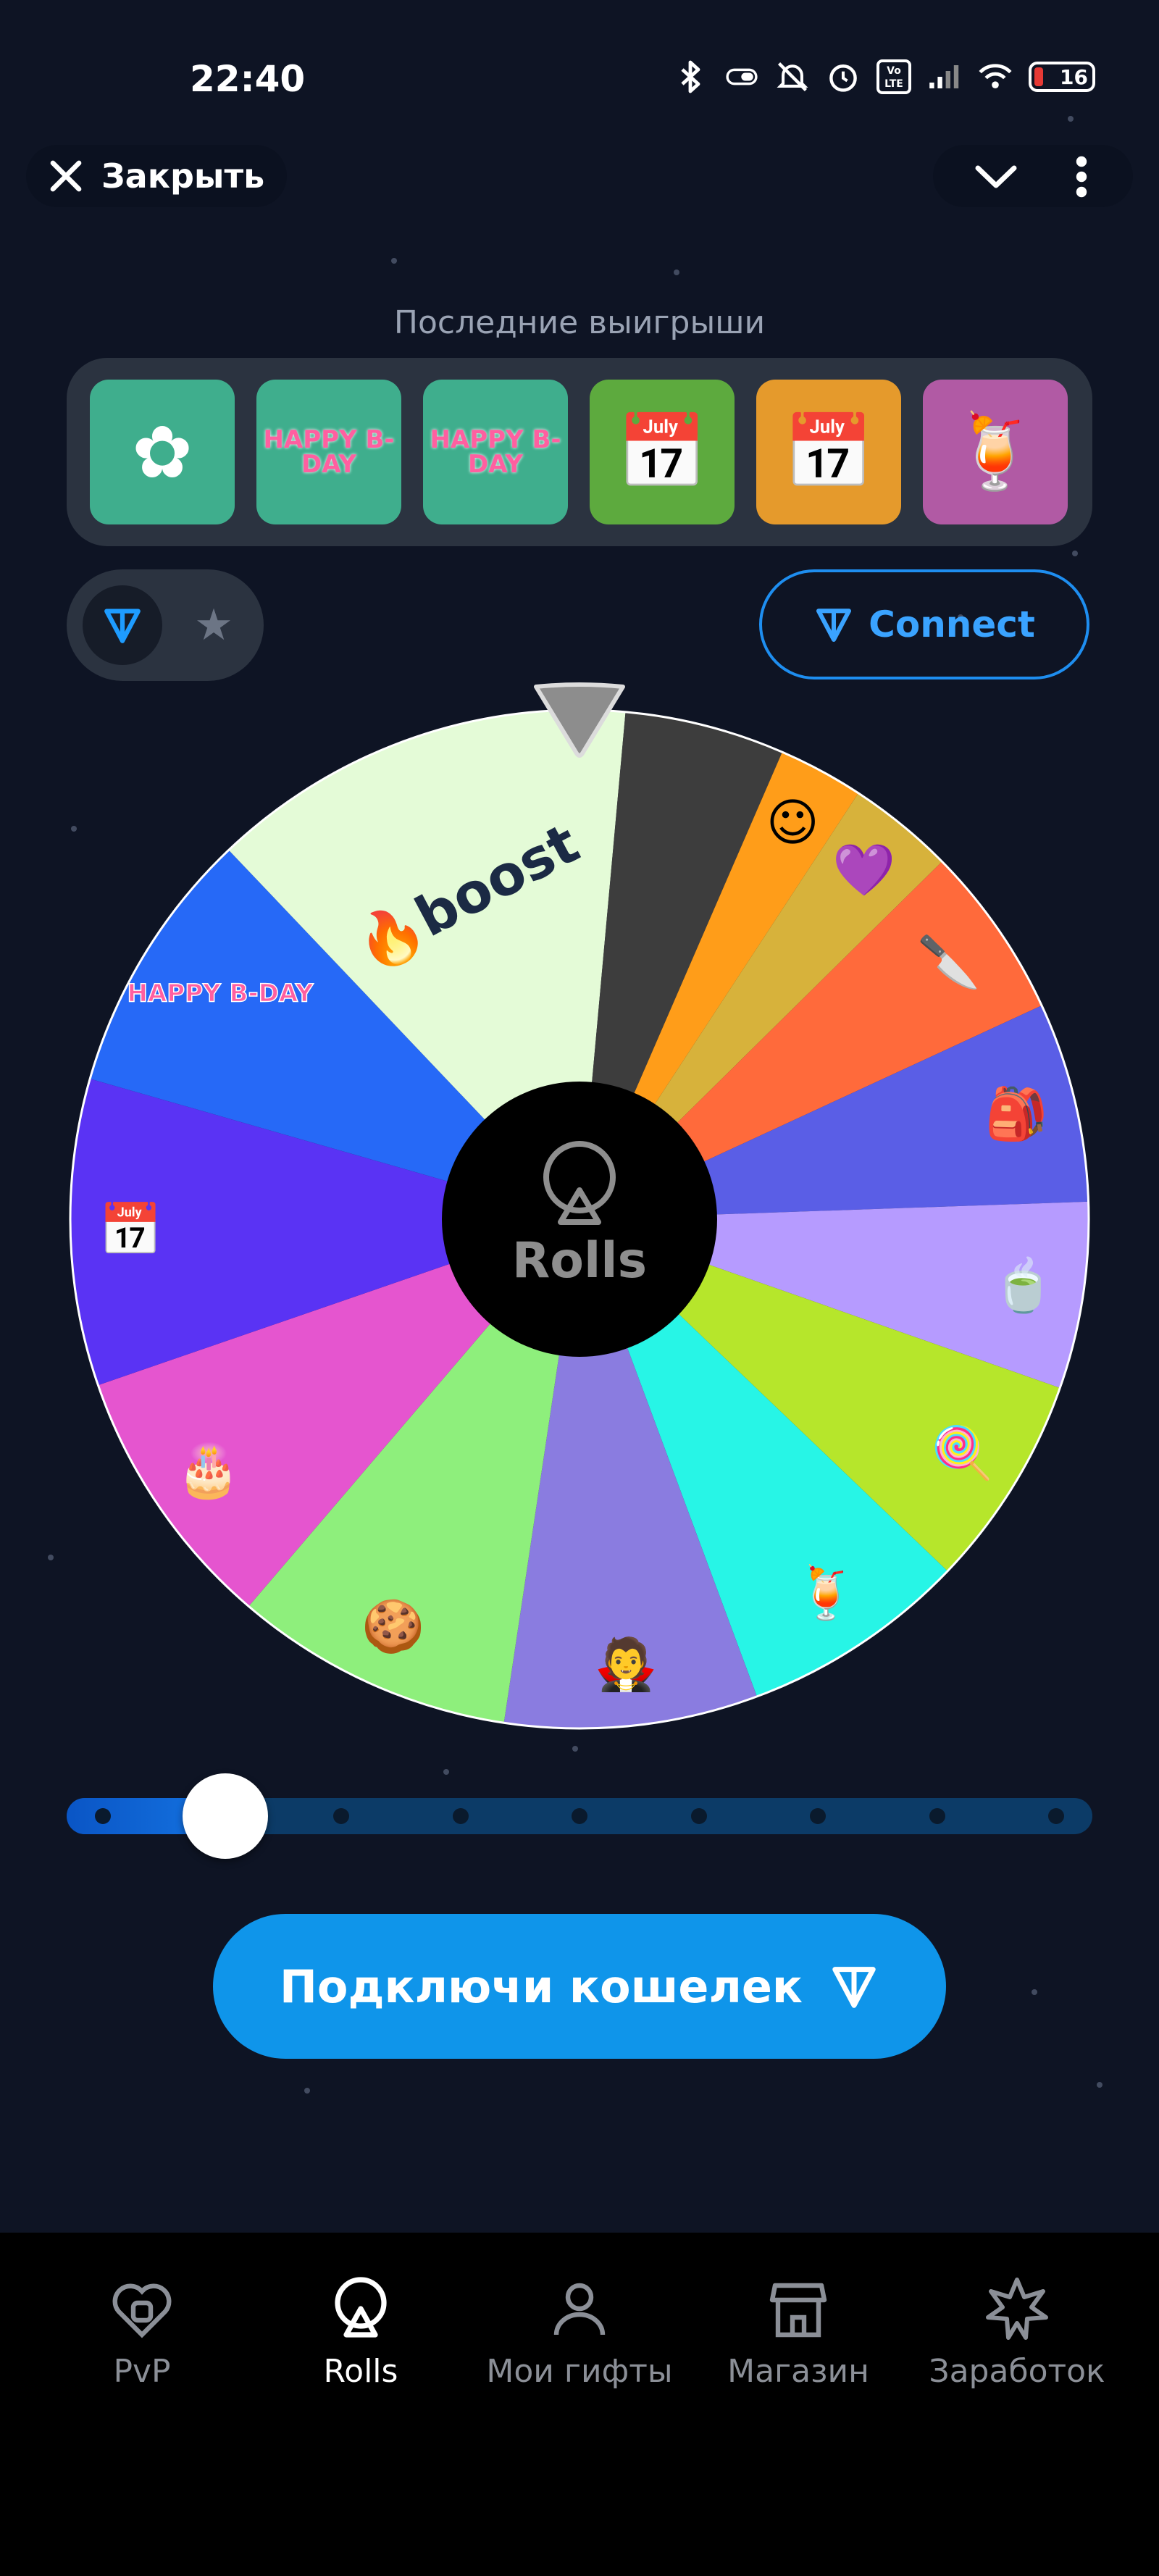 The width and height of the screenshot is (1159, 2576). Describe the element at coordinates (361, 2371) in the screenshot. I see `tab-label: Rolls` at that location.